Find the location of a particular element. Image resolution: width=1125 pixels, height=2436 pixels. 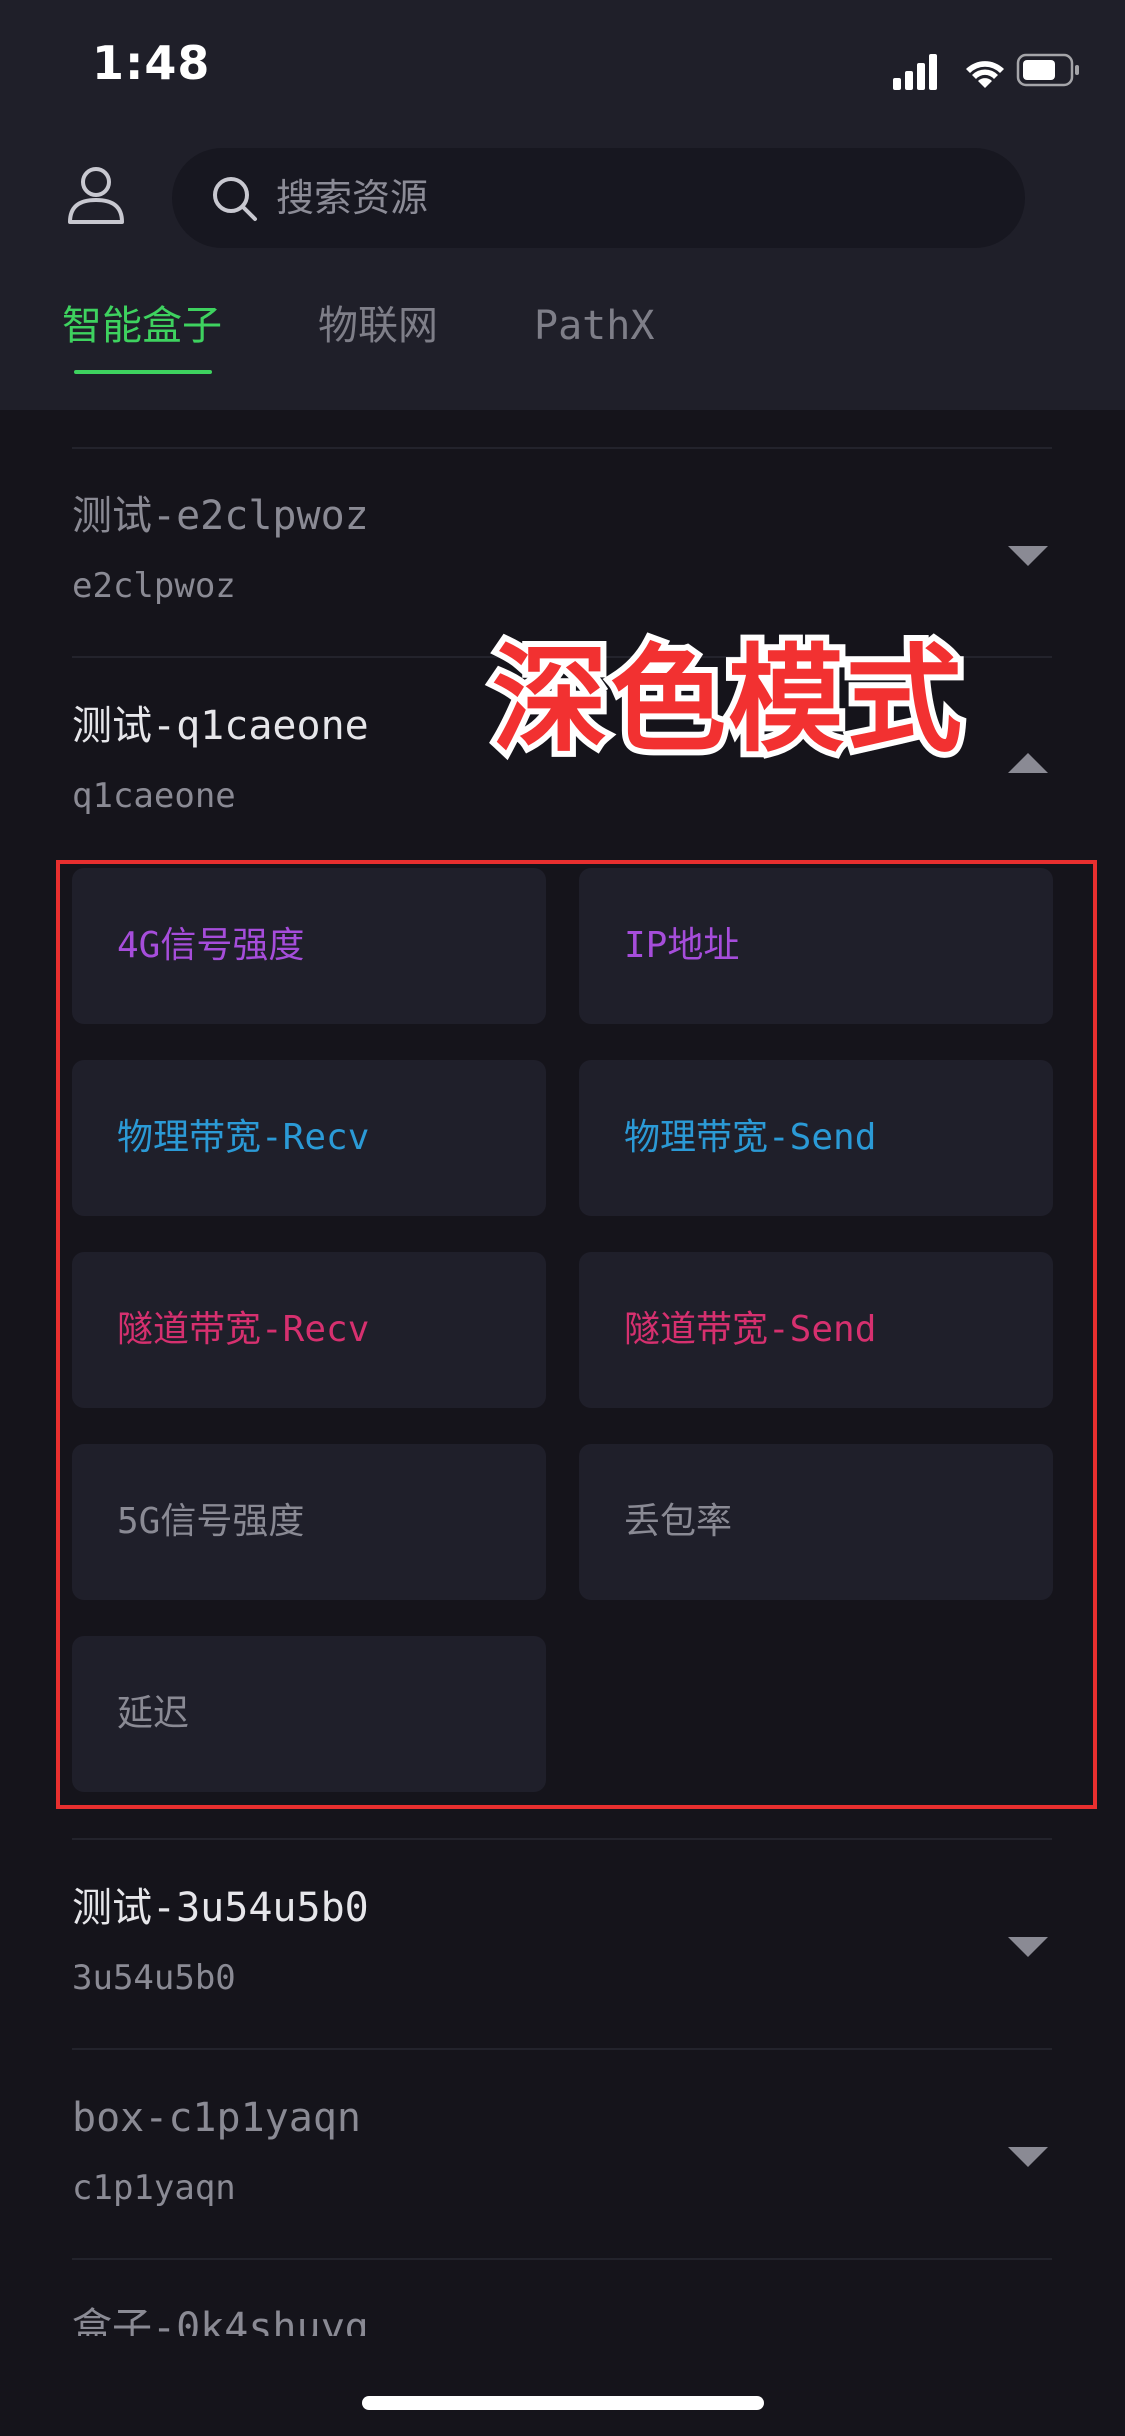

device-title: 测试-e2clpwoz is located at coordinates (220, 516).